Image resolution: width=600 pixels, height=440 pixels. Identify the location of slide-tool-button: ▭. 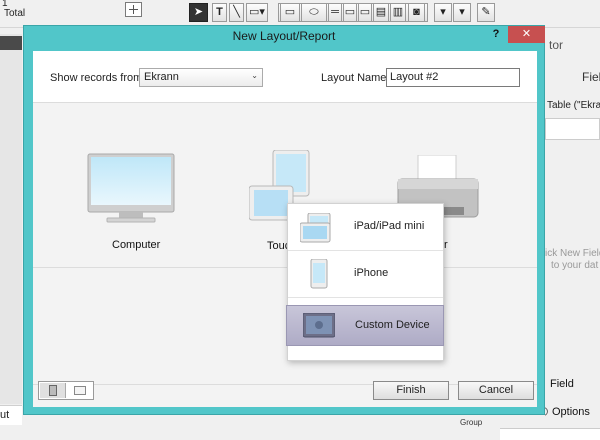
(350, 12).